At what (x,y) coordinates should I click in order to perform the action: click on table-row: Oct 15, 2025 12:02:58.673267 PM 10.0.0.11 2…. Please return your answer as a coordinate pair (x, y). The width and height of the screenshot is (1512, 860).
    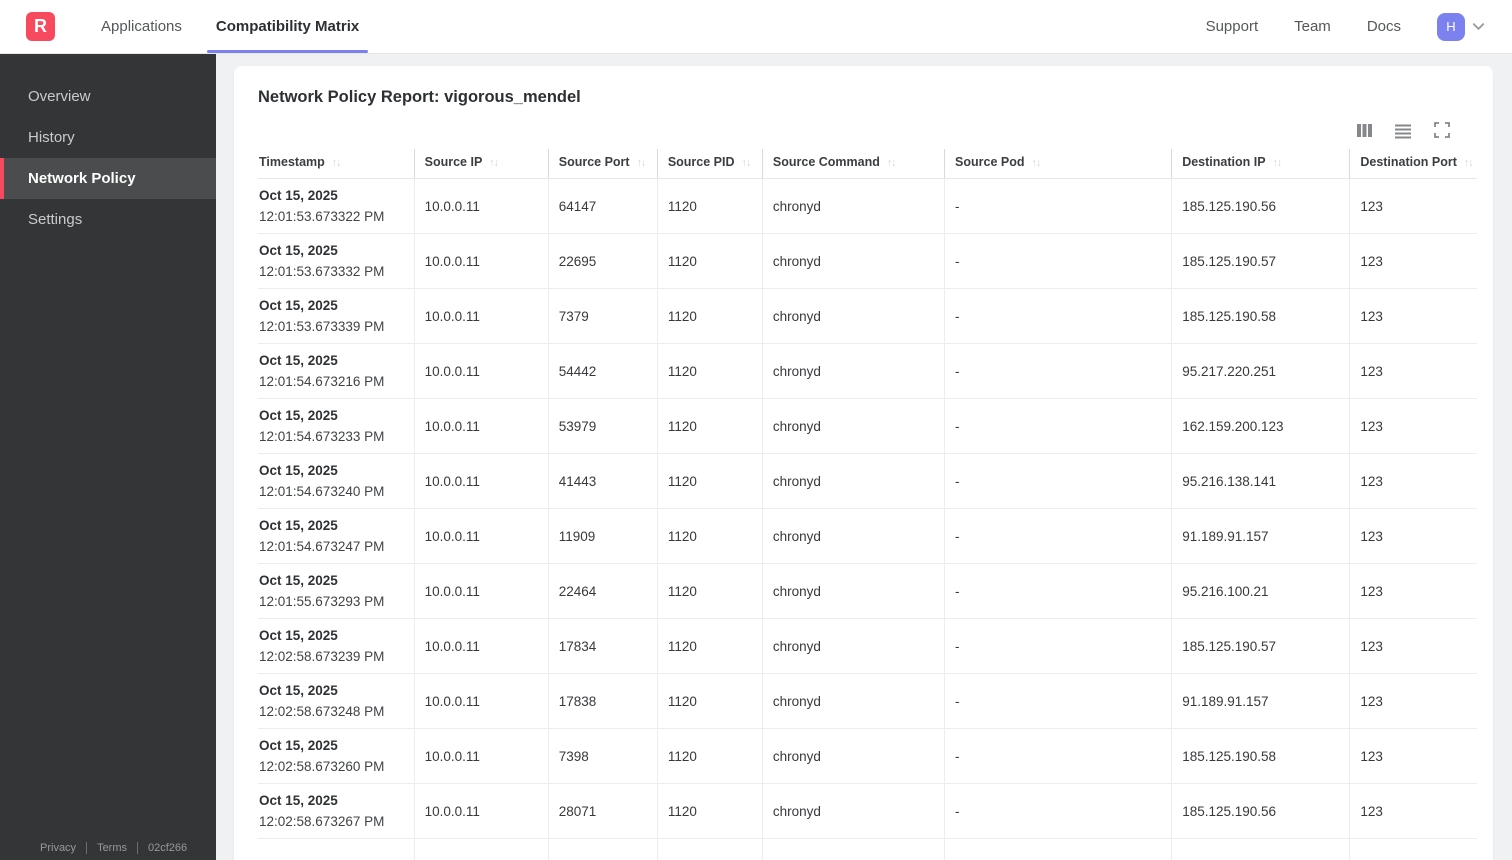
    Looking at the image, I should click on (867, 811).